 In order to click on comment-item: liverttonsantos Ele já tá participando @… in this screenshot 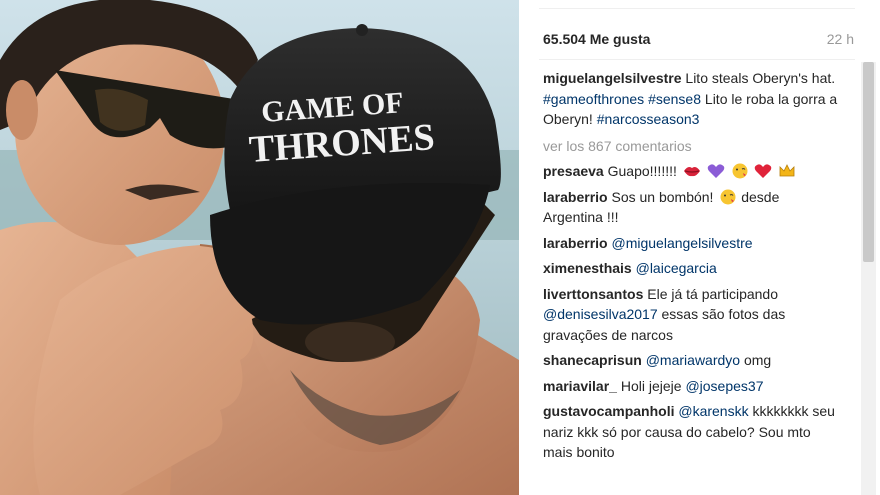, I will do `click(692, 315)`.